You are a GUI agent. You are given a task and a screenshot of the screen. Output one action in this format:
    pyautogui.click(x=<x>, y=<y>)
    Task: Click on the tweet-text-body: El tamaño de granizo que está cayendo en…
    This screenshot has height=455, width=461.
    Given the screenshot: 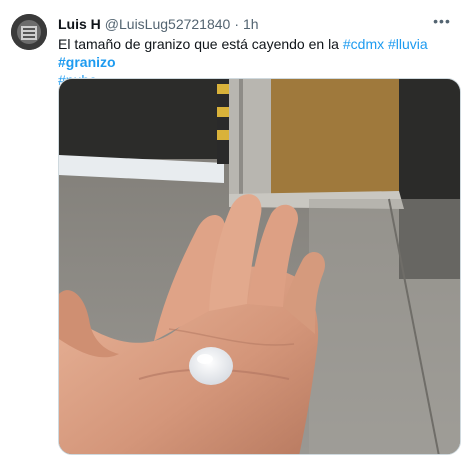 What is the action you would take?
    pyautogui.click(x=198, y=44)
    